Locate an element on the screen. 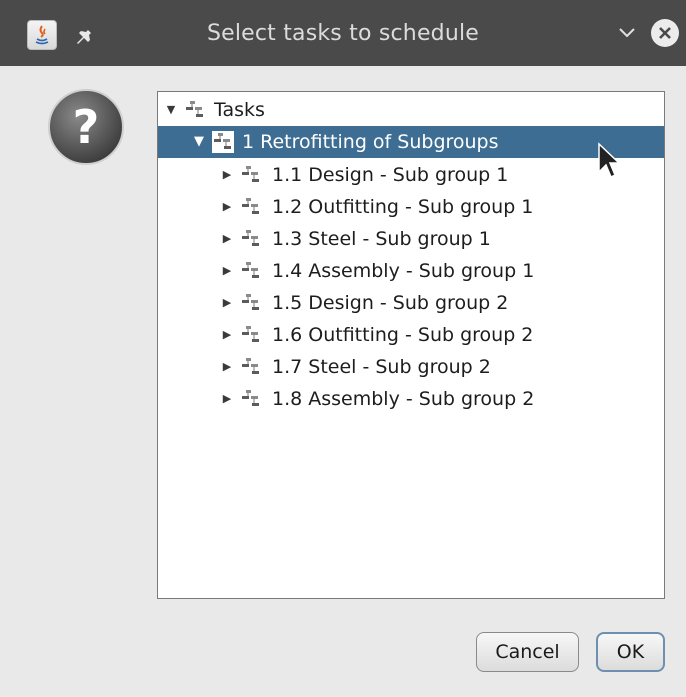 The height and width of the screenshot is (697, 686). tree-node-child: ▶ 1.3 Steel - Sub group 1 is located at coordinates (411, 239).